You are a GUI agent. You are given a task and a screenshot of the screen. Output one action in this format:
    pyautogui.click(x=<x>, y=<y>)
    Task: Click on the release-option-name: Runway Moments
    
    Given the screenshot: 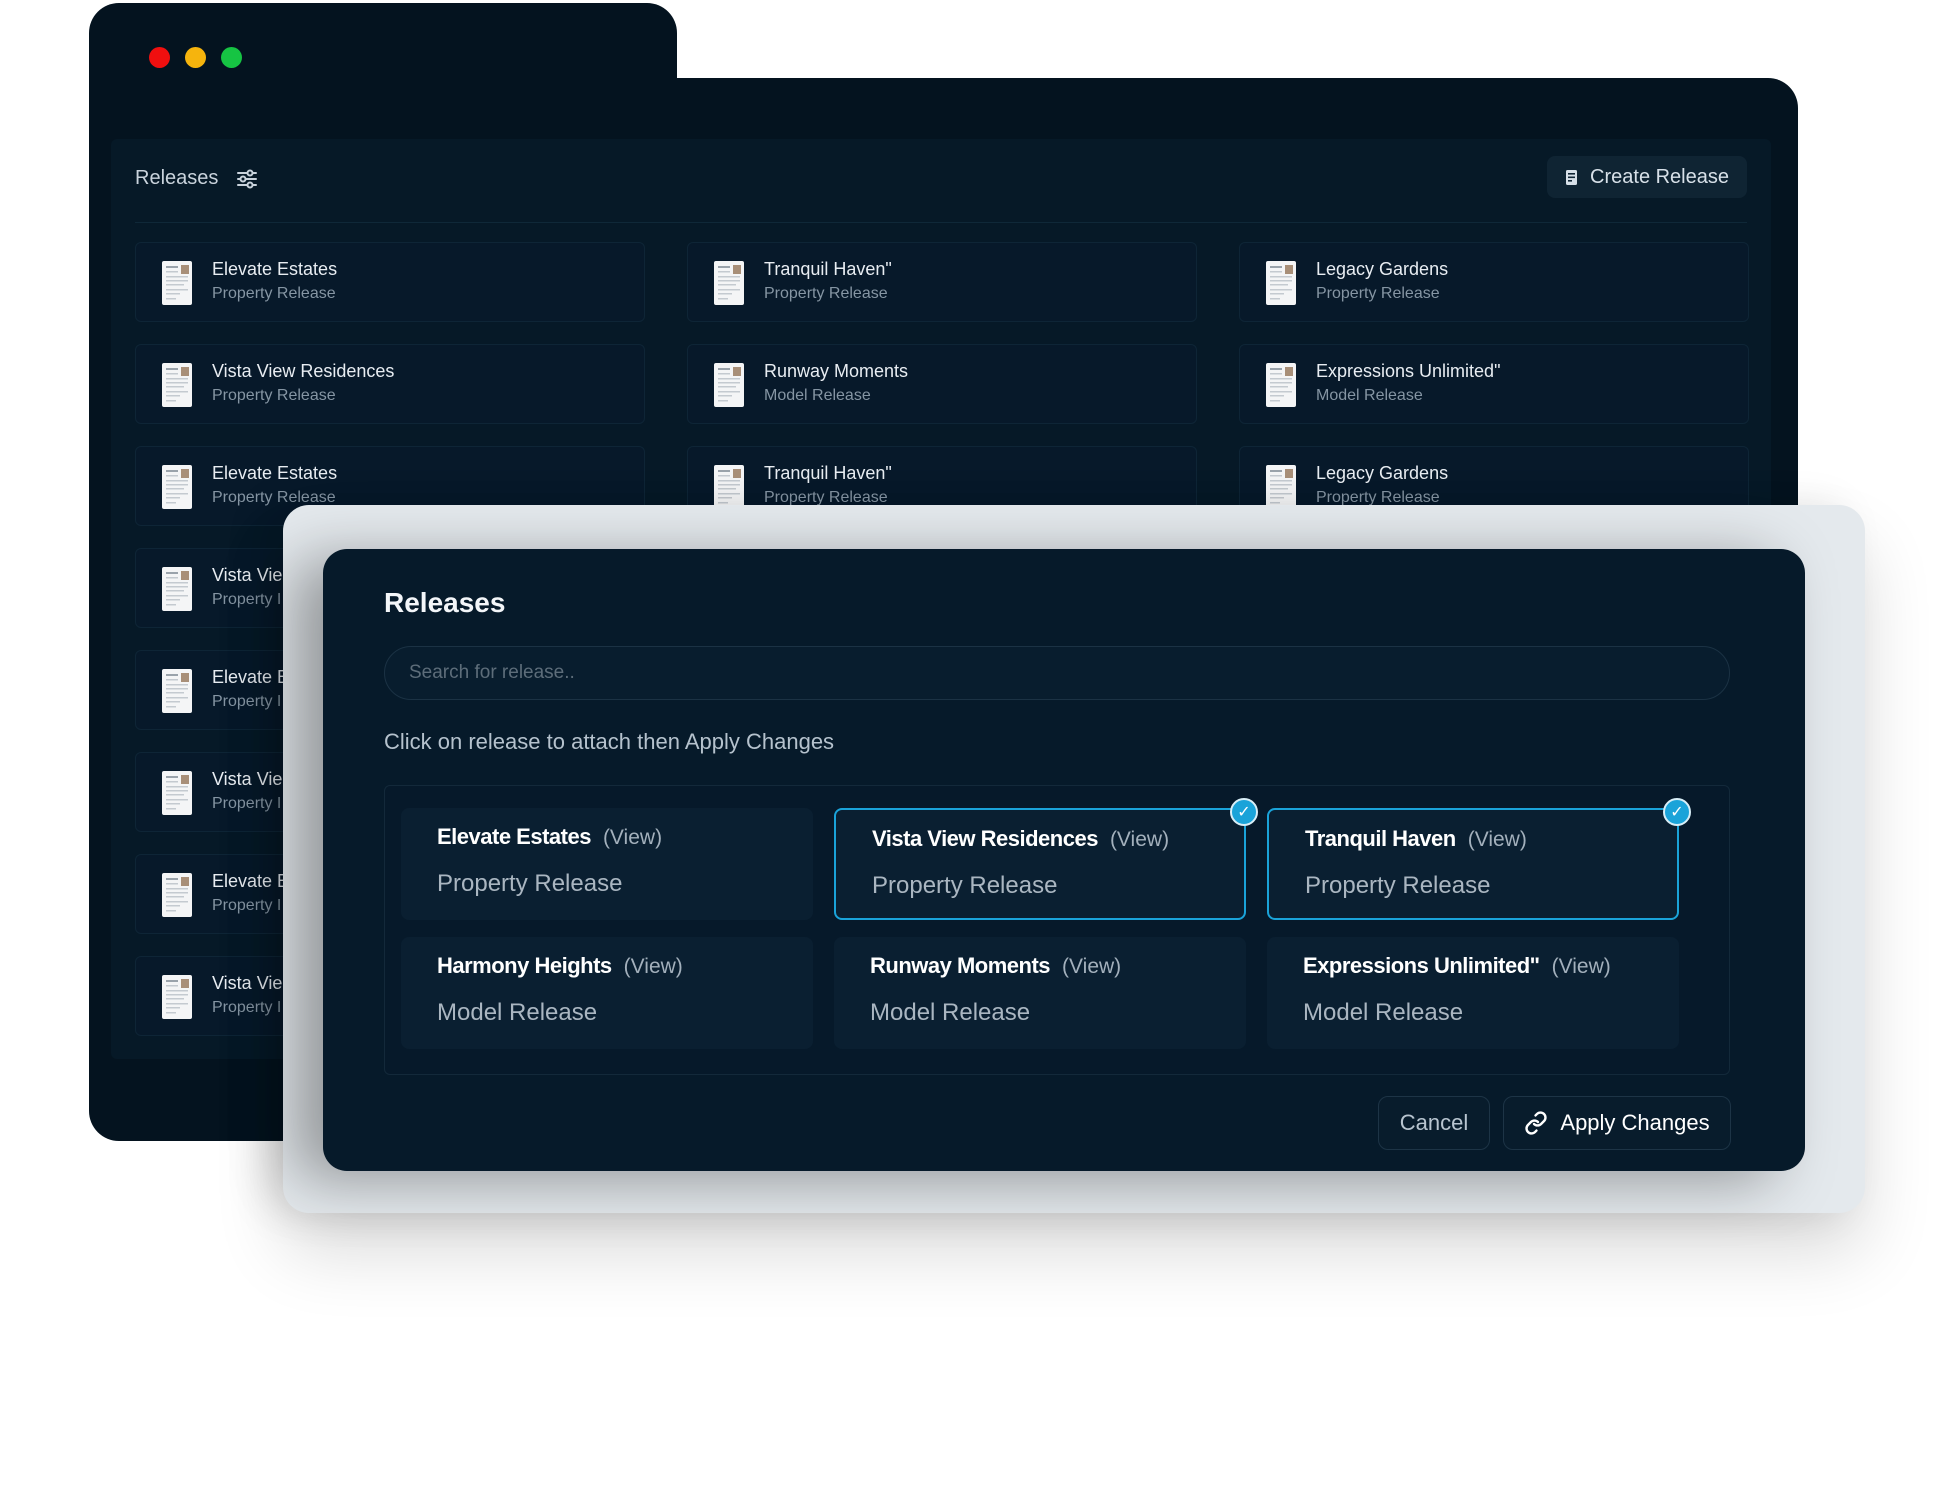 What is the action you would take?
    pyautogui.click(x=960, y=965)
    